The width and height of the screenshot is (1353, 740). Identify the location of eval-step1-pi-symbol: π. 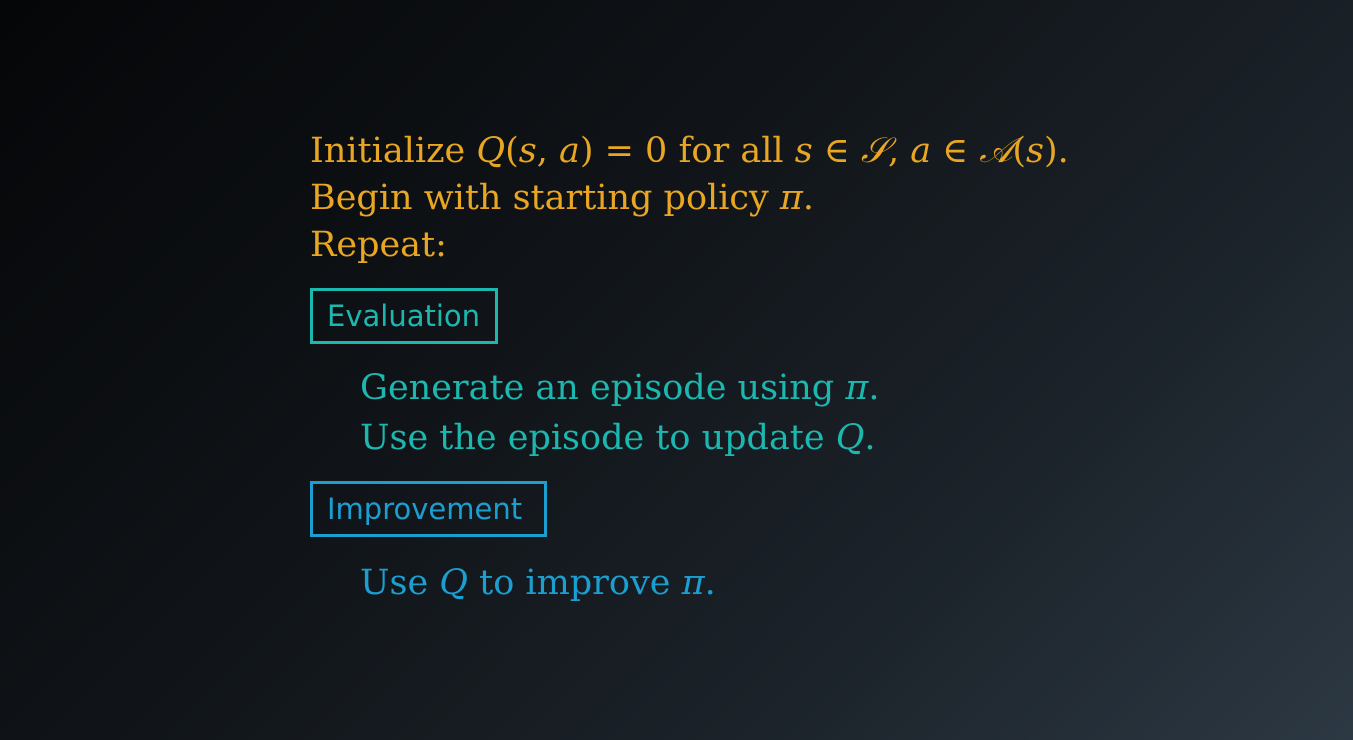
(857, 388).